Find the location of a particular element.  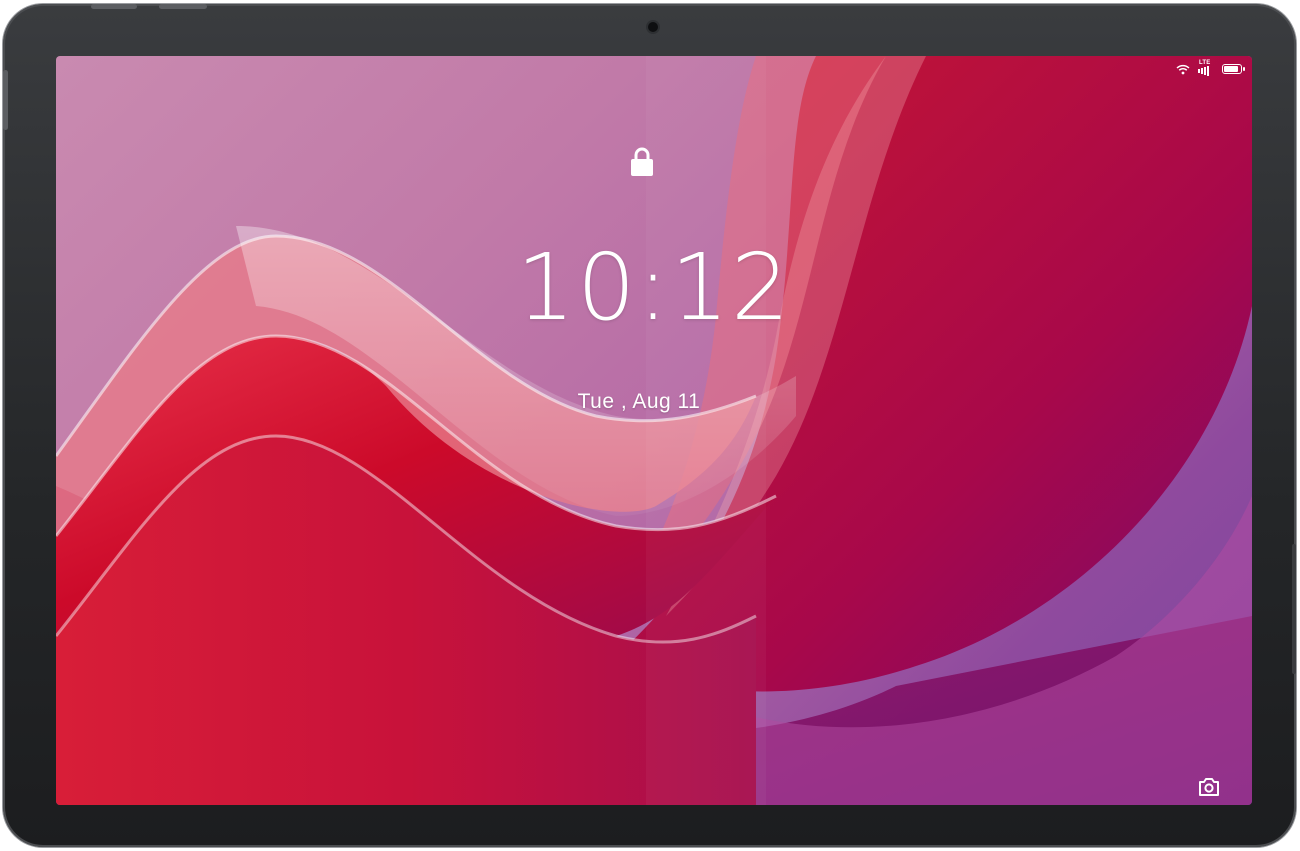

wifi-icon is located at coordinates (1183, 69).